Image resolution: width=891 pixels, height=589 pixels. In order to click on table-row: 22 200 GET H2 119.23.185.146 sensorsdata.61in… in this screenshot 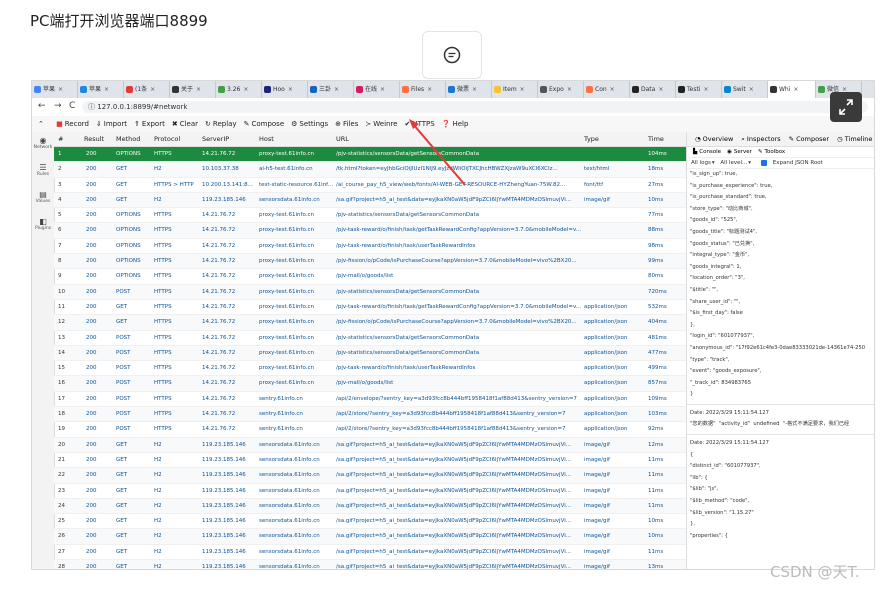, I will do `click(370, 476)`.